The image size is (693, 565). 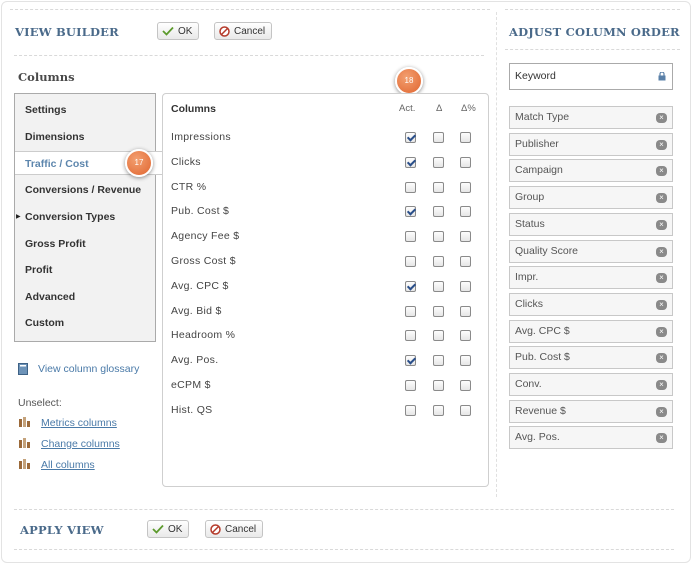 I want to click on unselect-metrics-columns-link: Metrics columns, so click(x=79, y=423).